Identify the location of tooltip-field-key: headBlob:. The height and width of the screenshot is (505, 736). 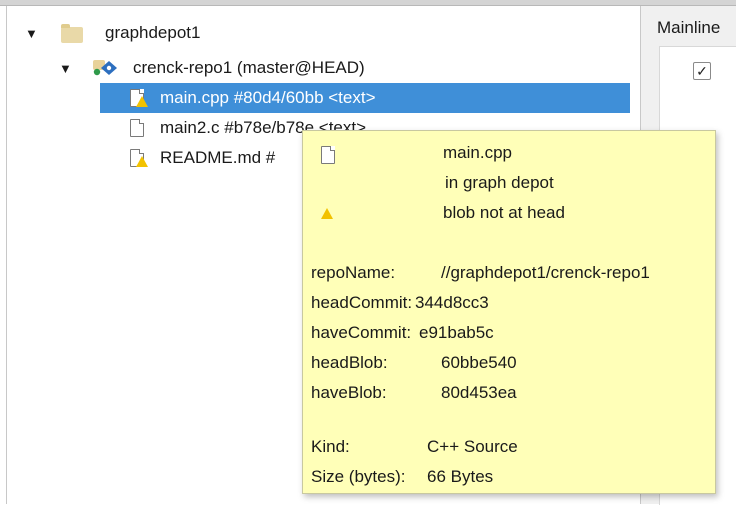
(349, 362).